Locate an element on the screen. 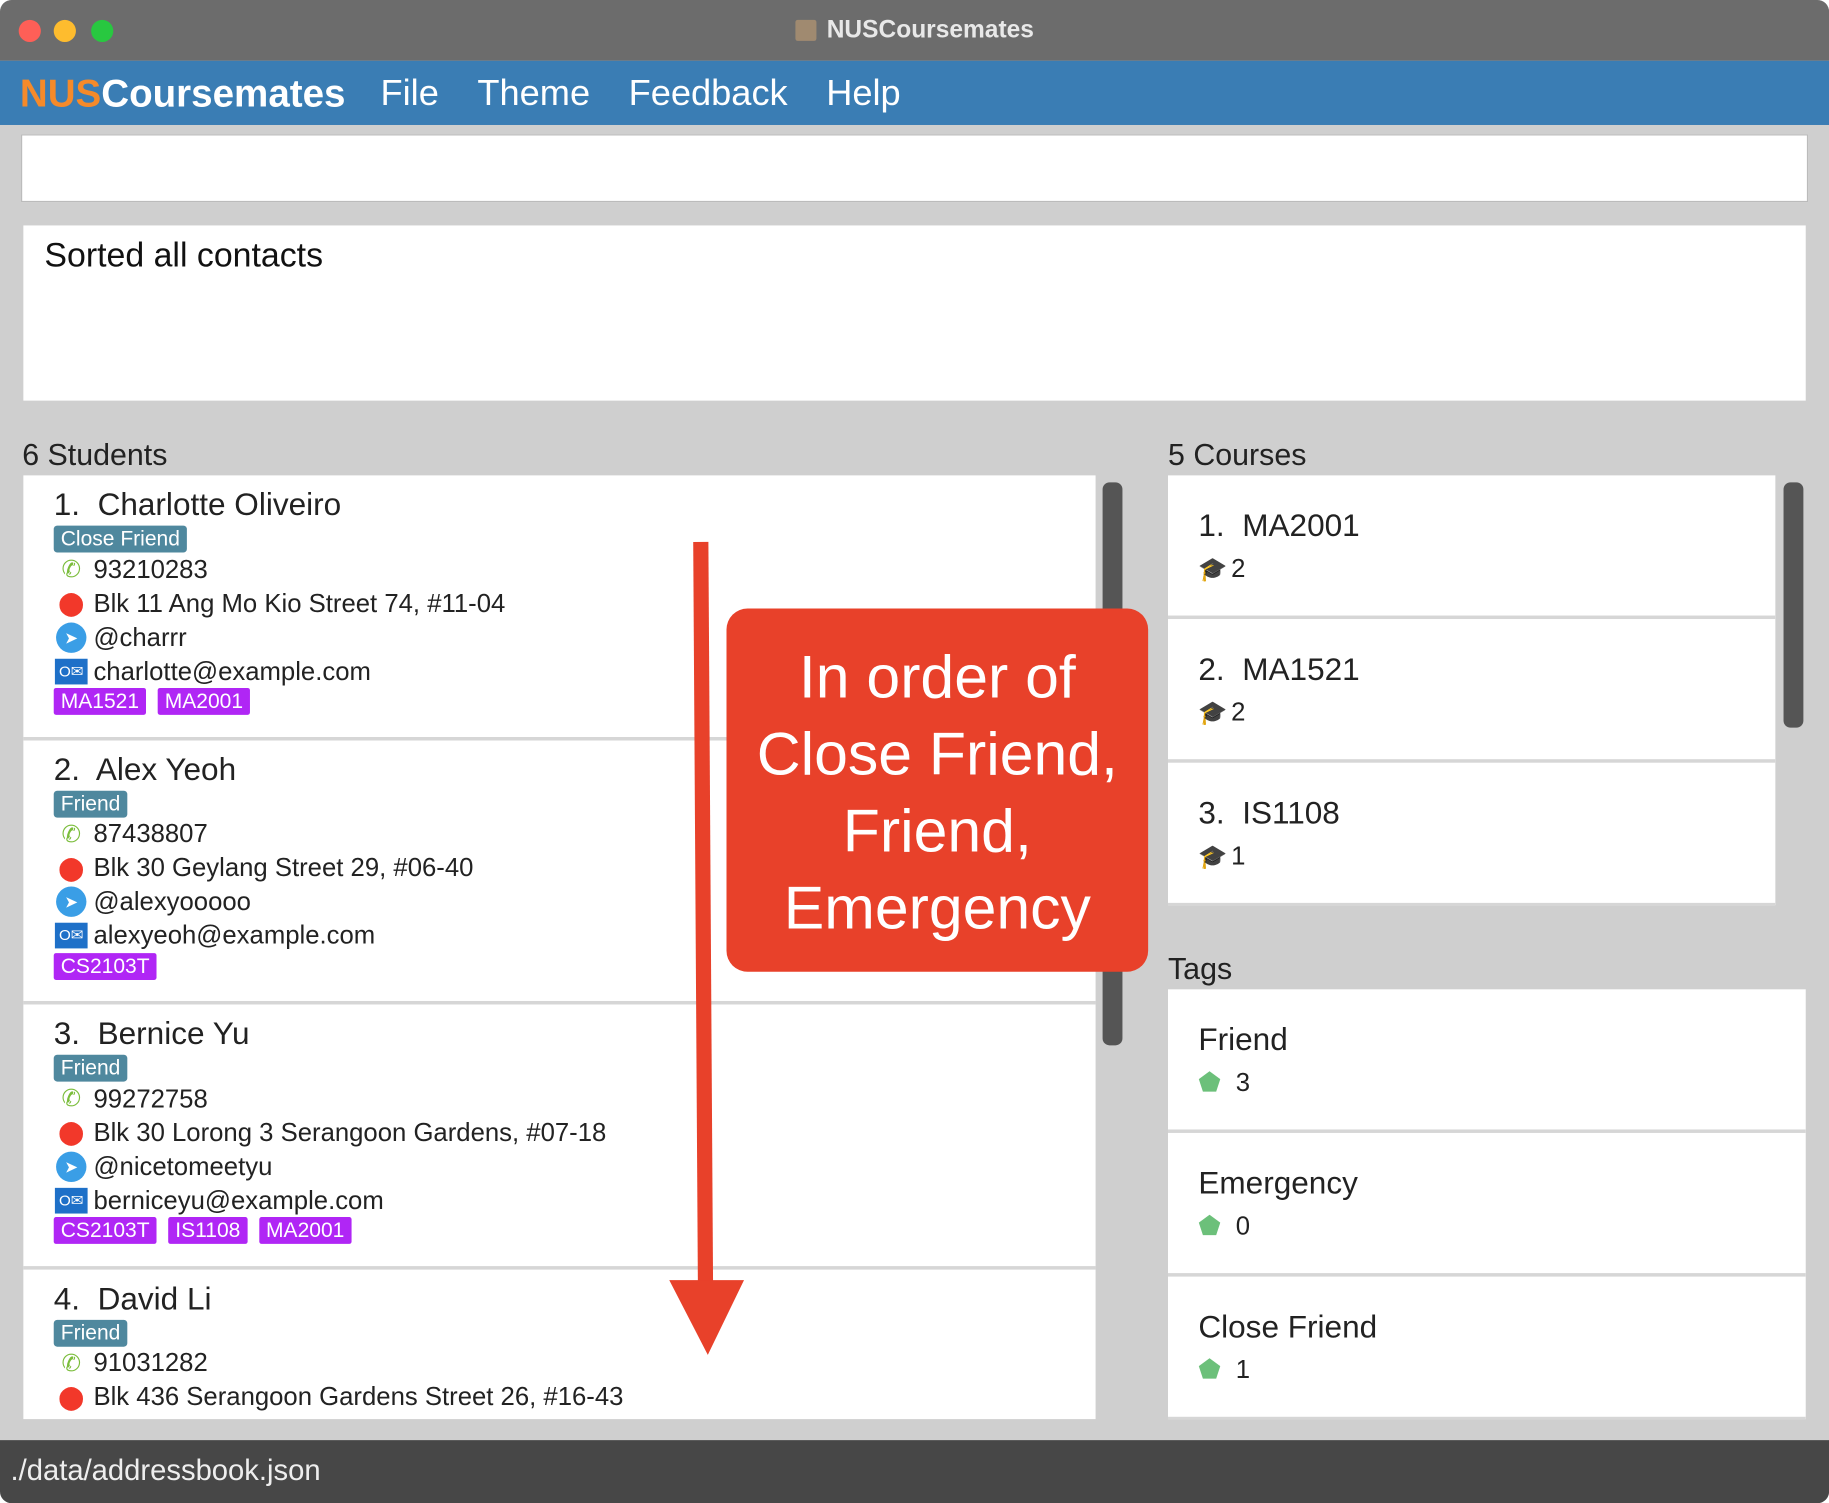 The width and height of the screenshot is (1829, 1503). tag-count: 3 is located at coordinates (1243, 1082).